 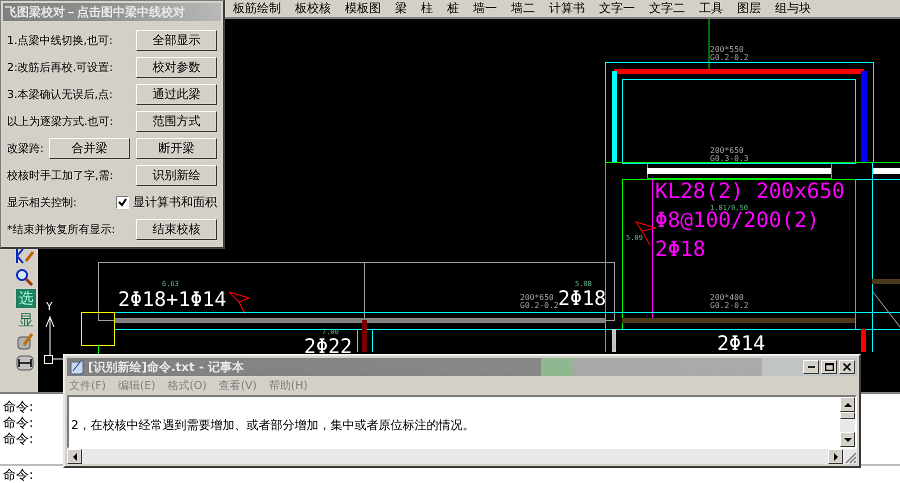 I want to click on scroll-left-button, so click(x=74, y=456).